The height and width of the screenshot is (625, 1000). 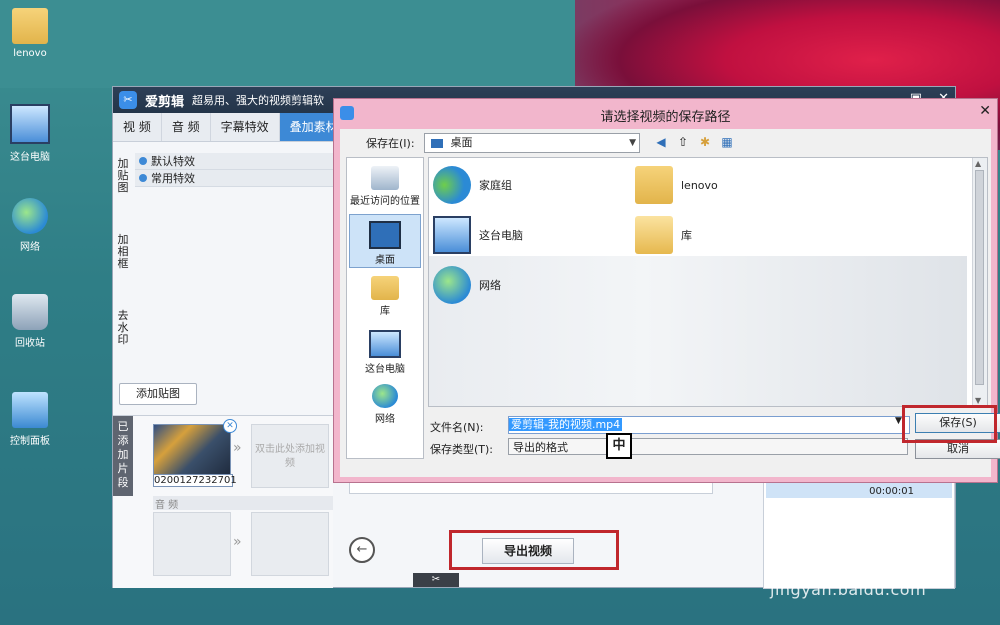 I want to click on control-panel-icon, so click(x=30, y=410).